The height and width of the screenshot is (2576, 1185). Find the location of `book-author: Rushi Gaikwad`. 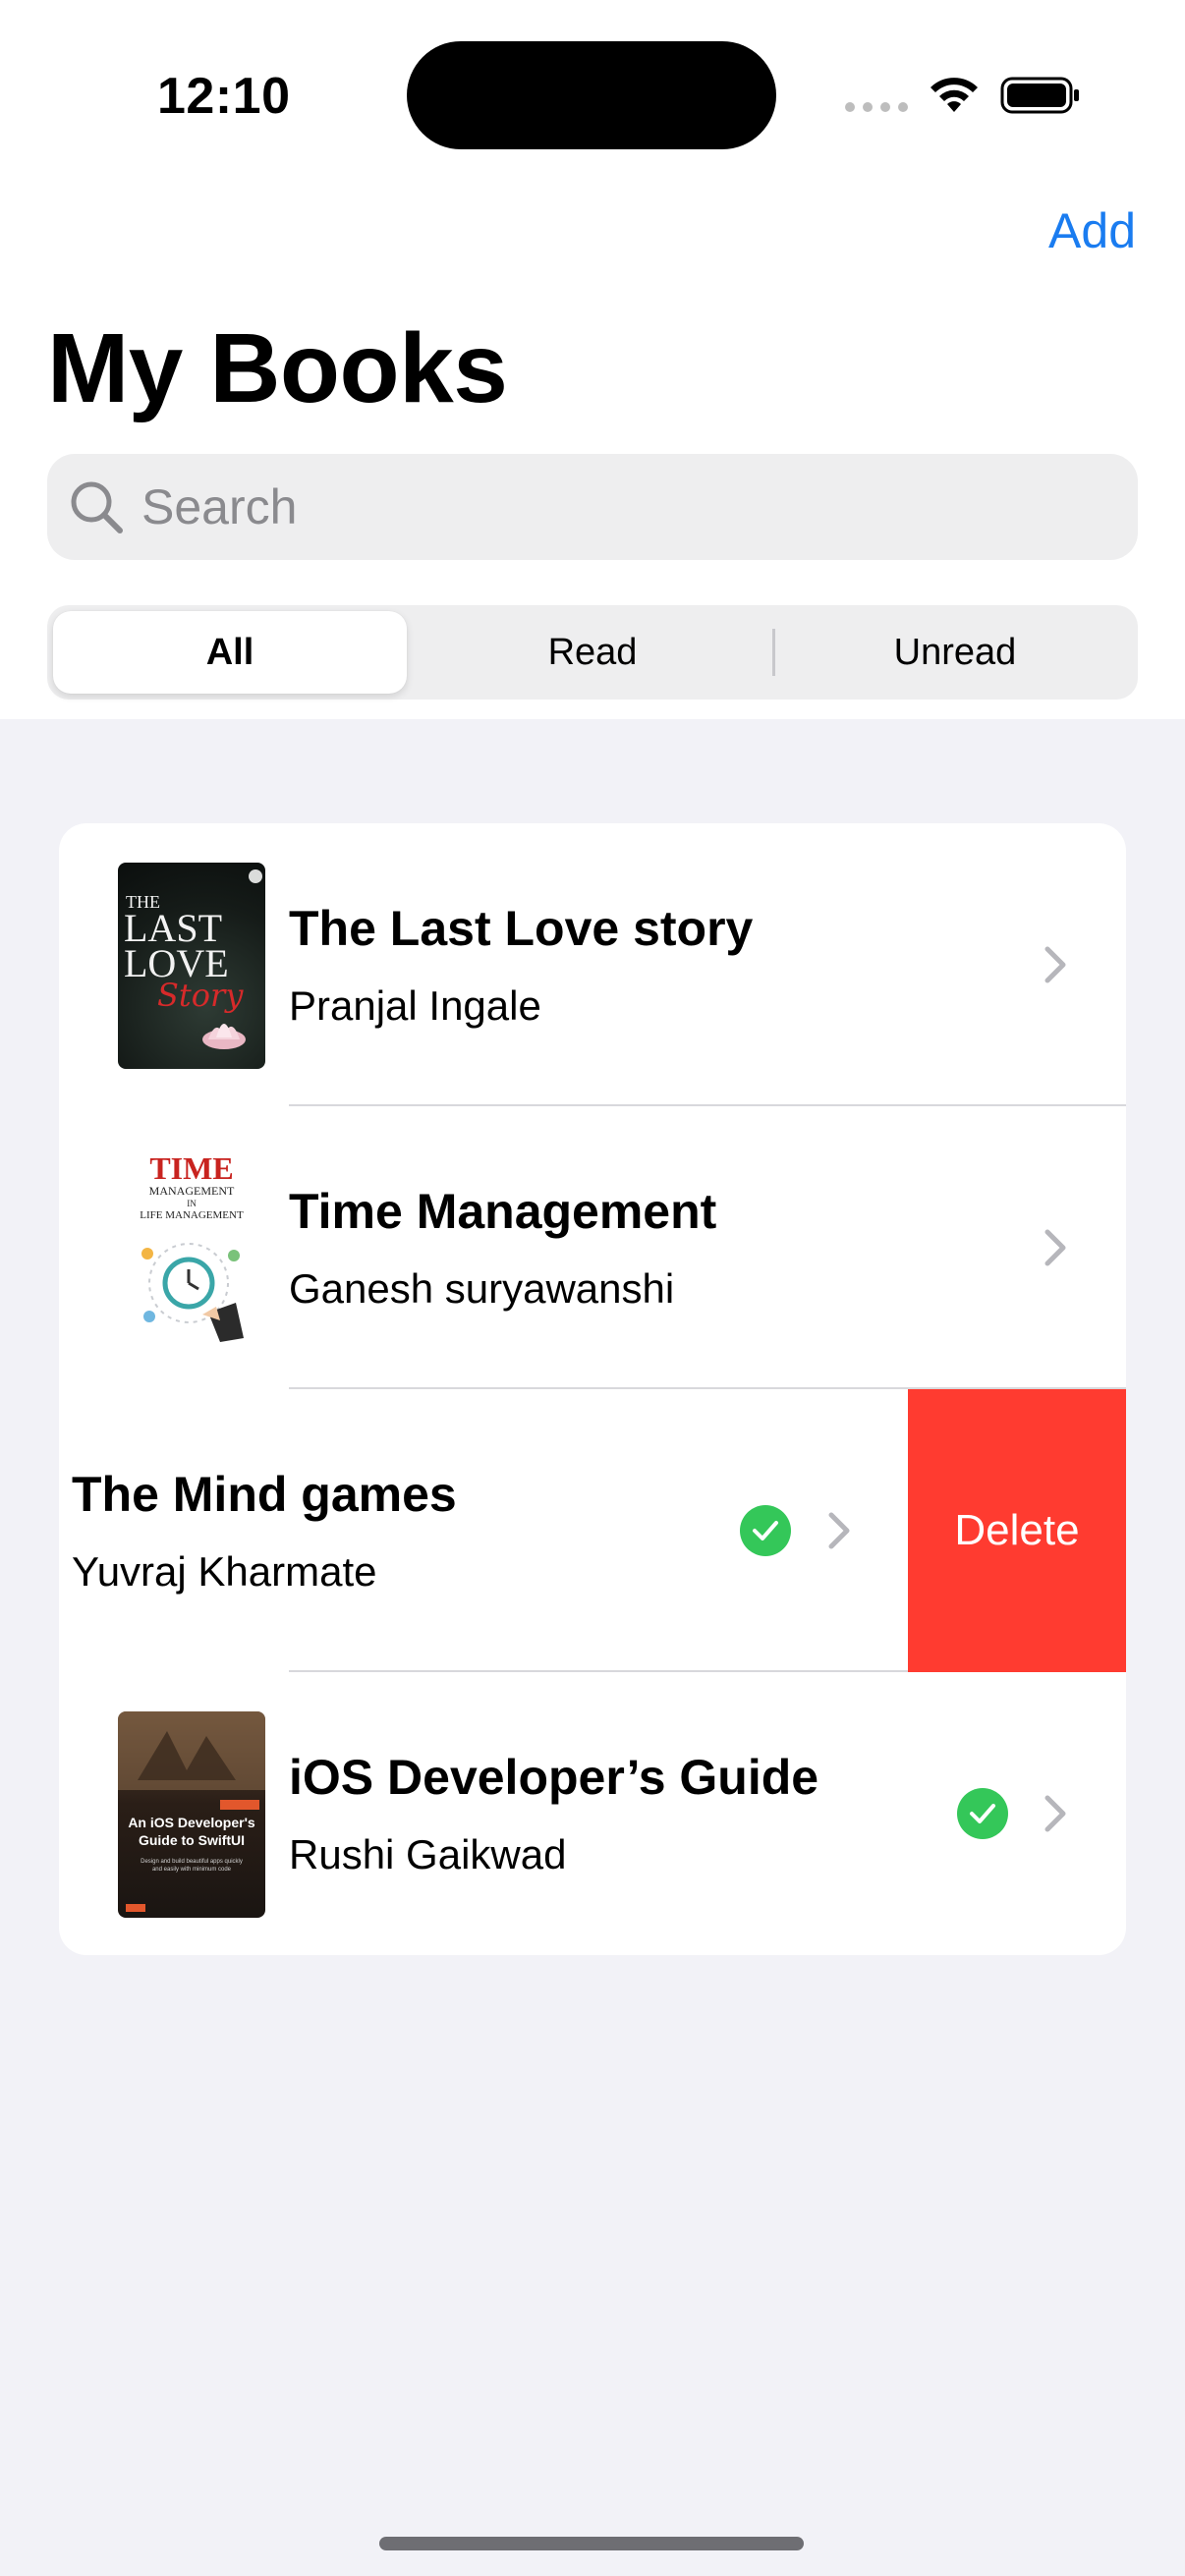

book-author: Rushi Gaikwad is located at coordinates (428, 1854).